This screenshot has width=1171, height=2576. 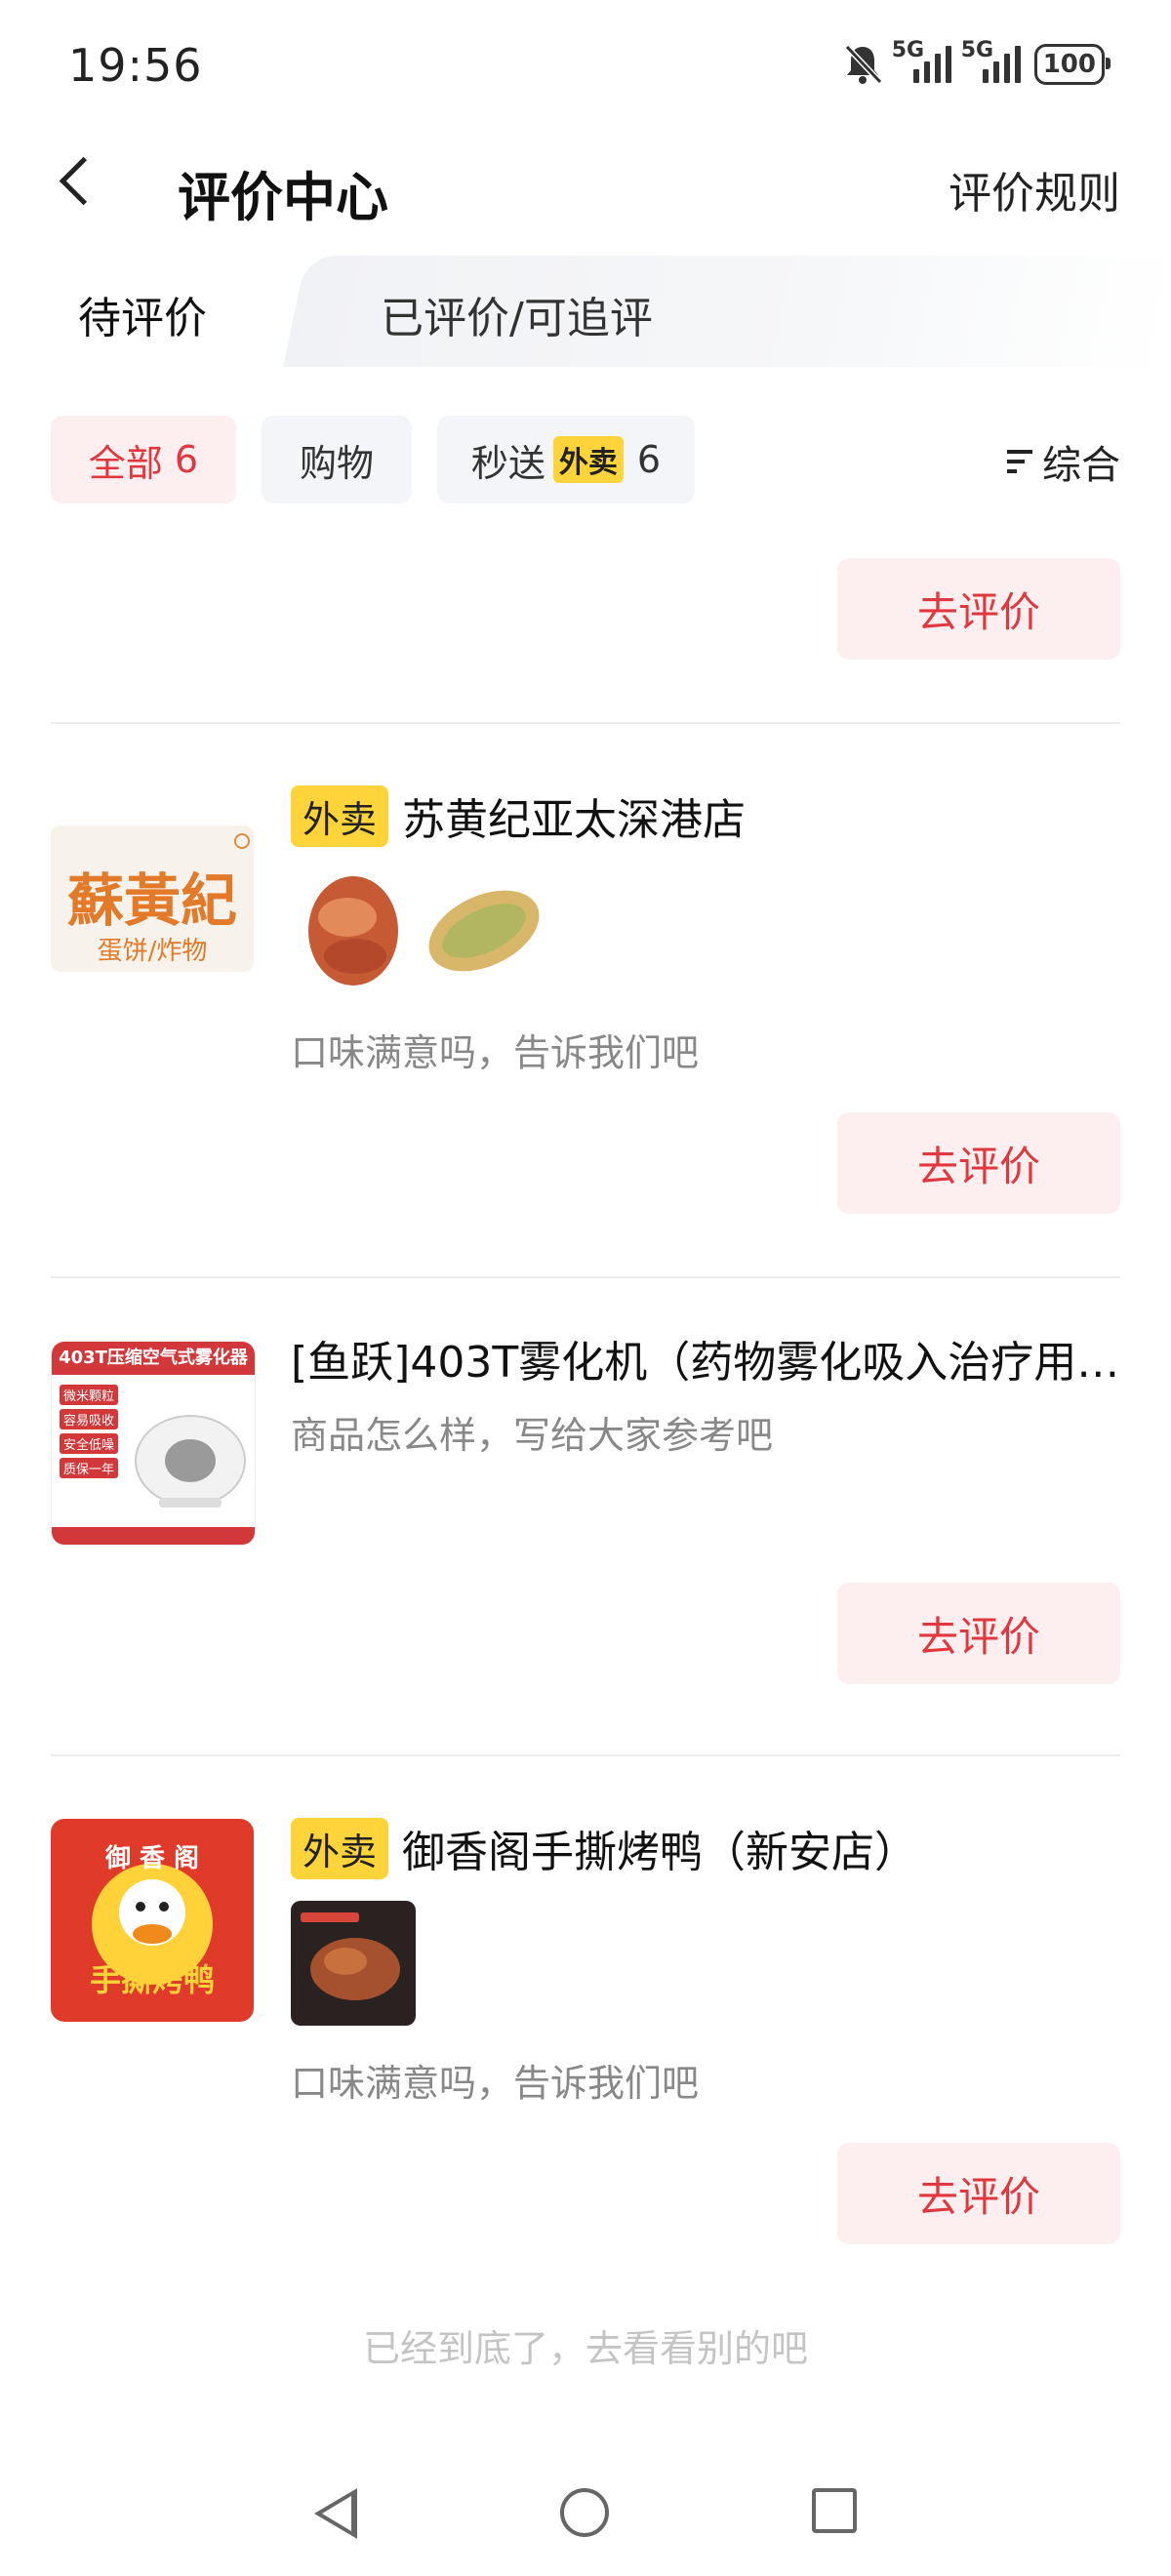 What do you see at coordinates (83, 181) in the screenshot?
I see `back-icon` at bounding box center [83, 181].